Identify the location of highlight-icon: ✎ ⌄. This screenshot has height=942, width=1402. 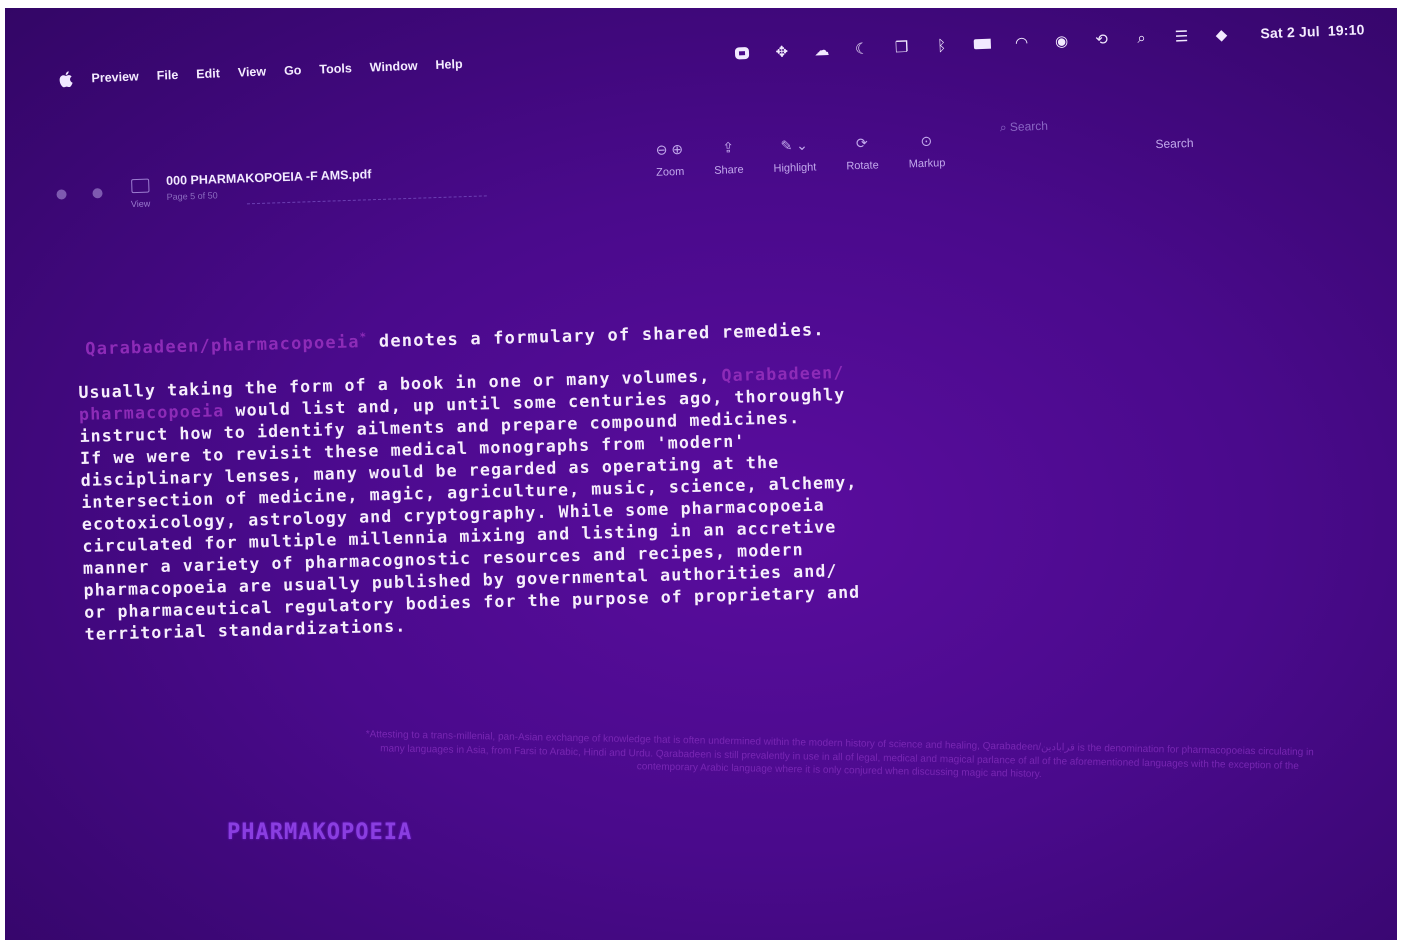
(794, 145).